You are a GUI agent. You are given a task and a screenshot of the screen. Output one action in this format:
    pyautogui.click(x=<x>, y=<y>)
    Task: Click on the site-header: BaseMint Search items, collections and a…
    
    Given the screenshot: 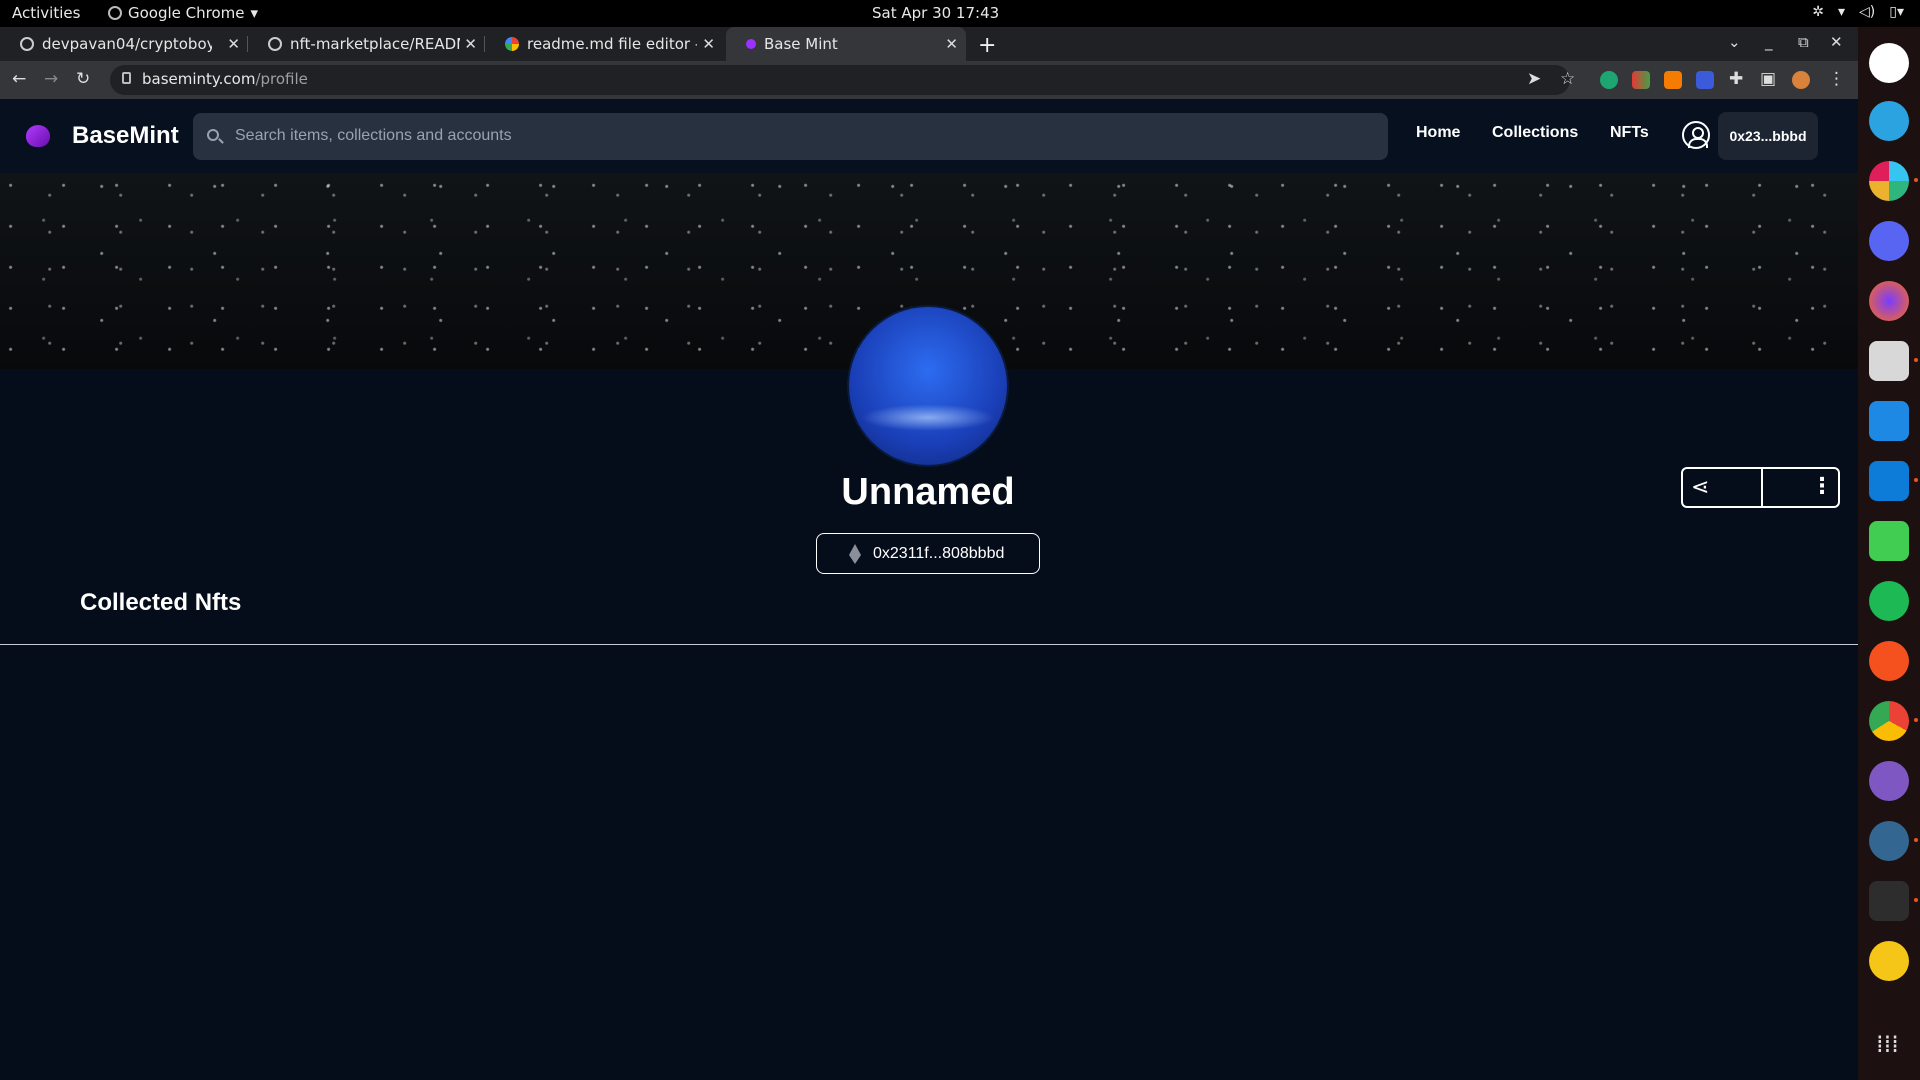 What is the action you would take?
    pyautogui.click(x=929, y=136)
    